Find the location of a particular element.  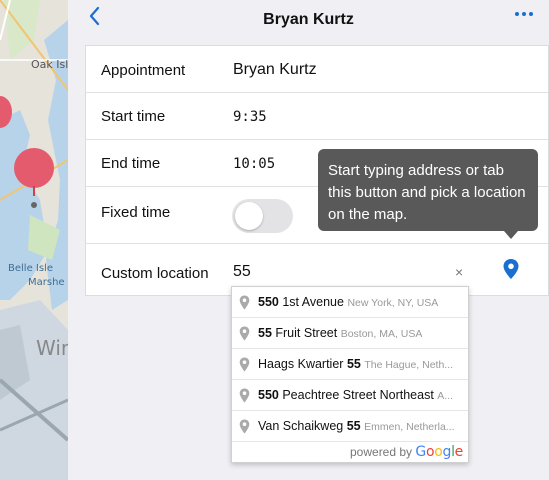

page-title: Bryan Kurtz is located at coordinates (308, 19).